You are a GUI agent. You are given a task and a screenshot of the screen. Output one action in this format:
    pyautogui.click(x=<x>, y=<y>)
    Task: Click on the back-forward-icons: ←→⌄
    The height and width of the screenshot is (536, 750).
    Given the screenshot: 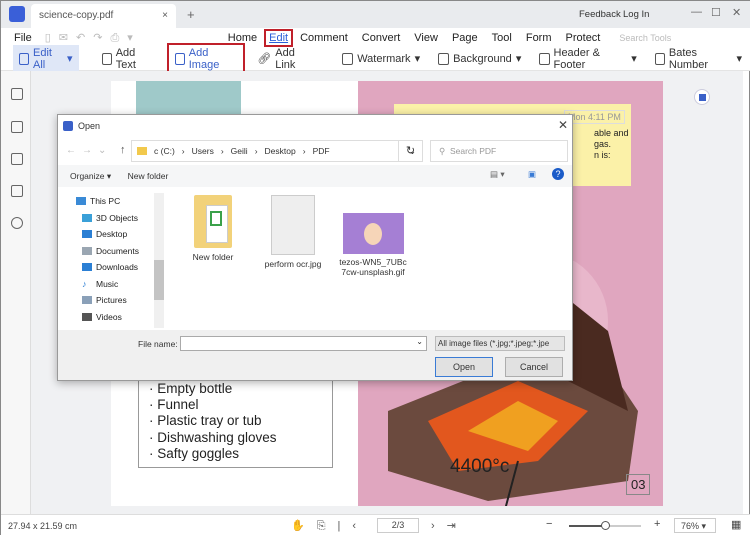 What is the action you would take?
    pyautogui.click(x=89, y=150)
    